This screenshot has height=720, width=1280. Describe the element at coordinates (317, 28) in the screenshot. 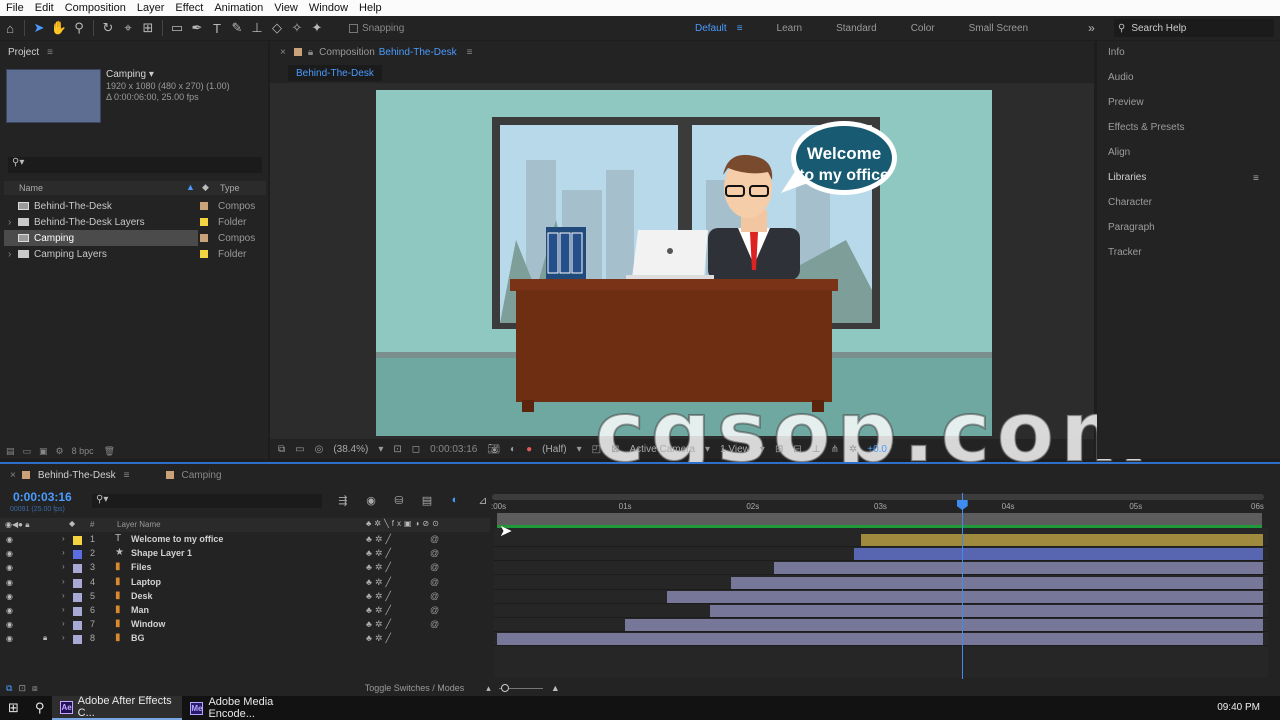

I see `puppet-tool-icon: ✦` at that location.